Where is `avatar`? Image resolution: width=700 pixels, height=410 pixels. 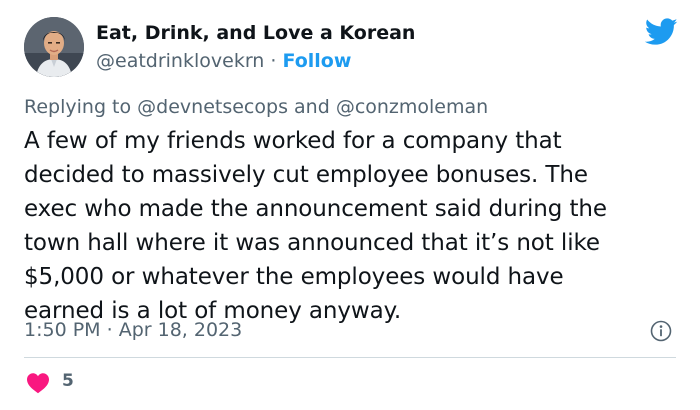 avatar is located at coordinates (54, 47).